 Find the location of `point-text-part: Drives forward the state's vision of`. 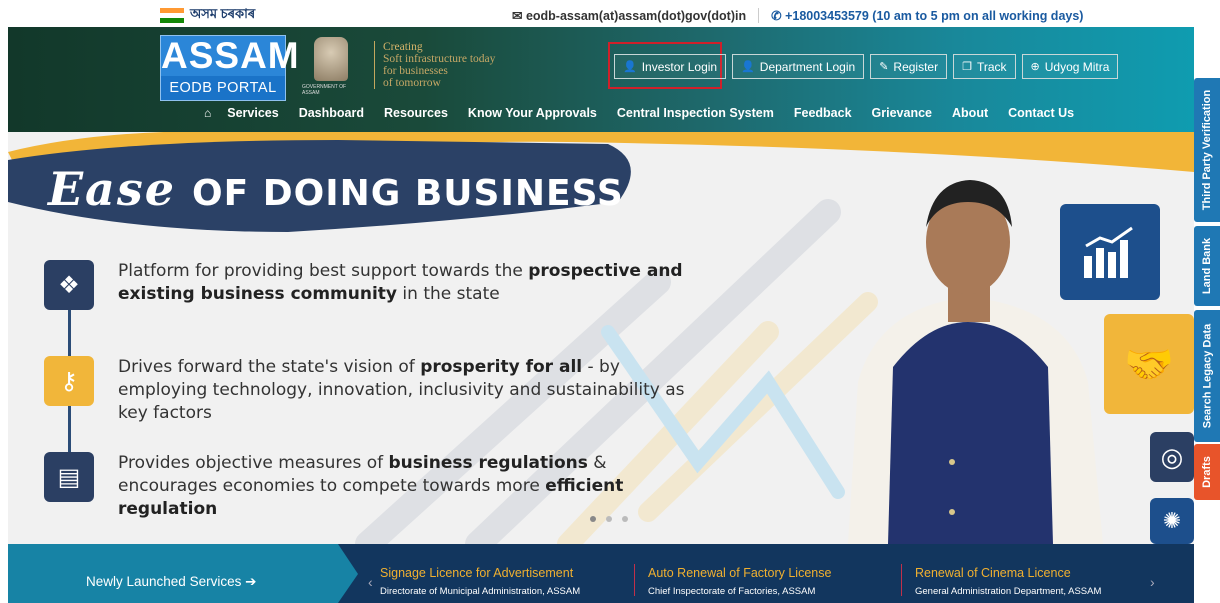

point-text-part: Drives forward the state's vision of is located at coordinates (269, 367).